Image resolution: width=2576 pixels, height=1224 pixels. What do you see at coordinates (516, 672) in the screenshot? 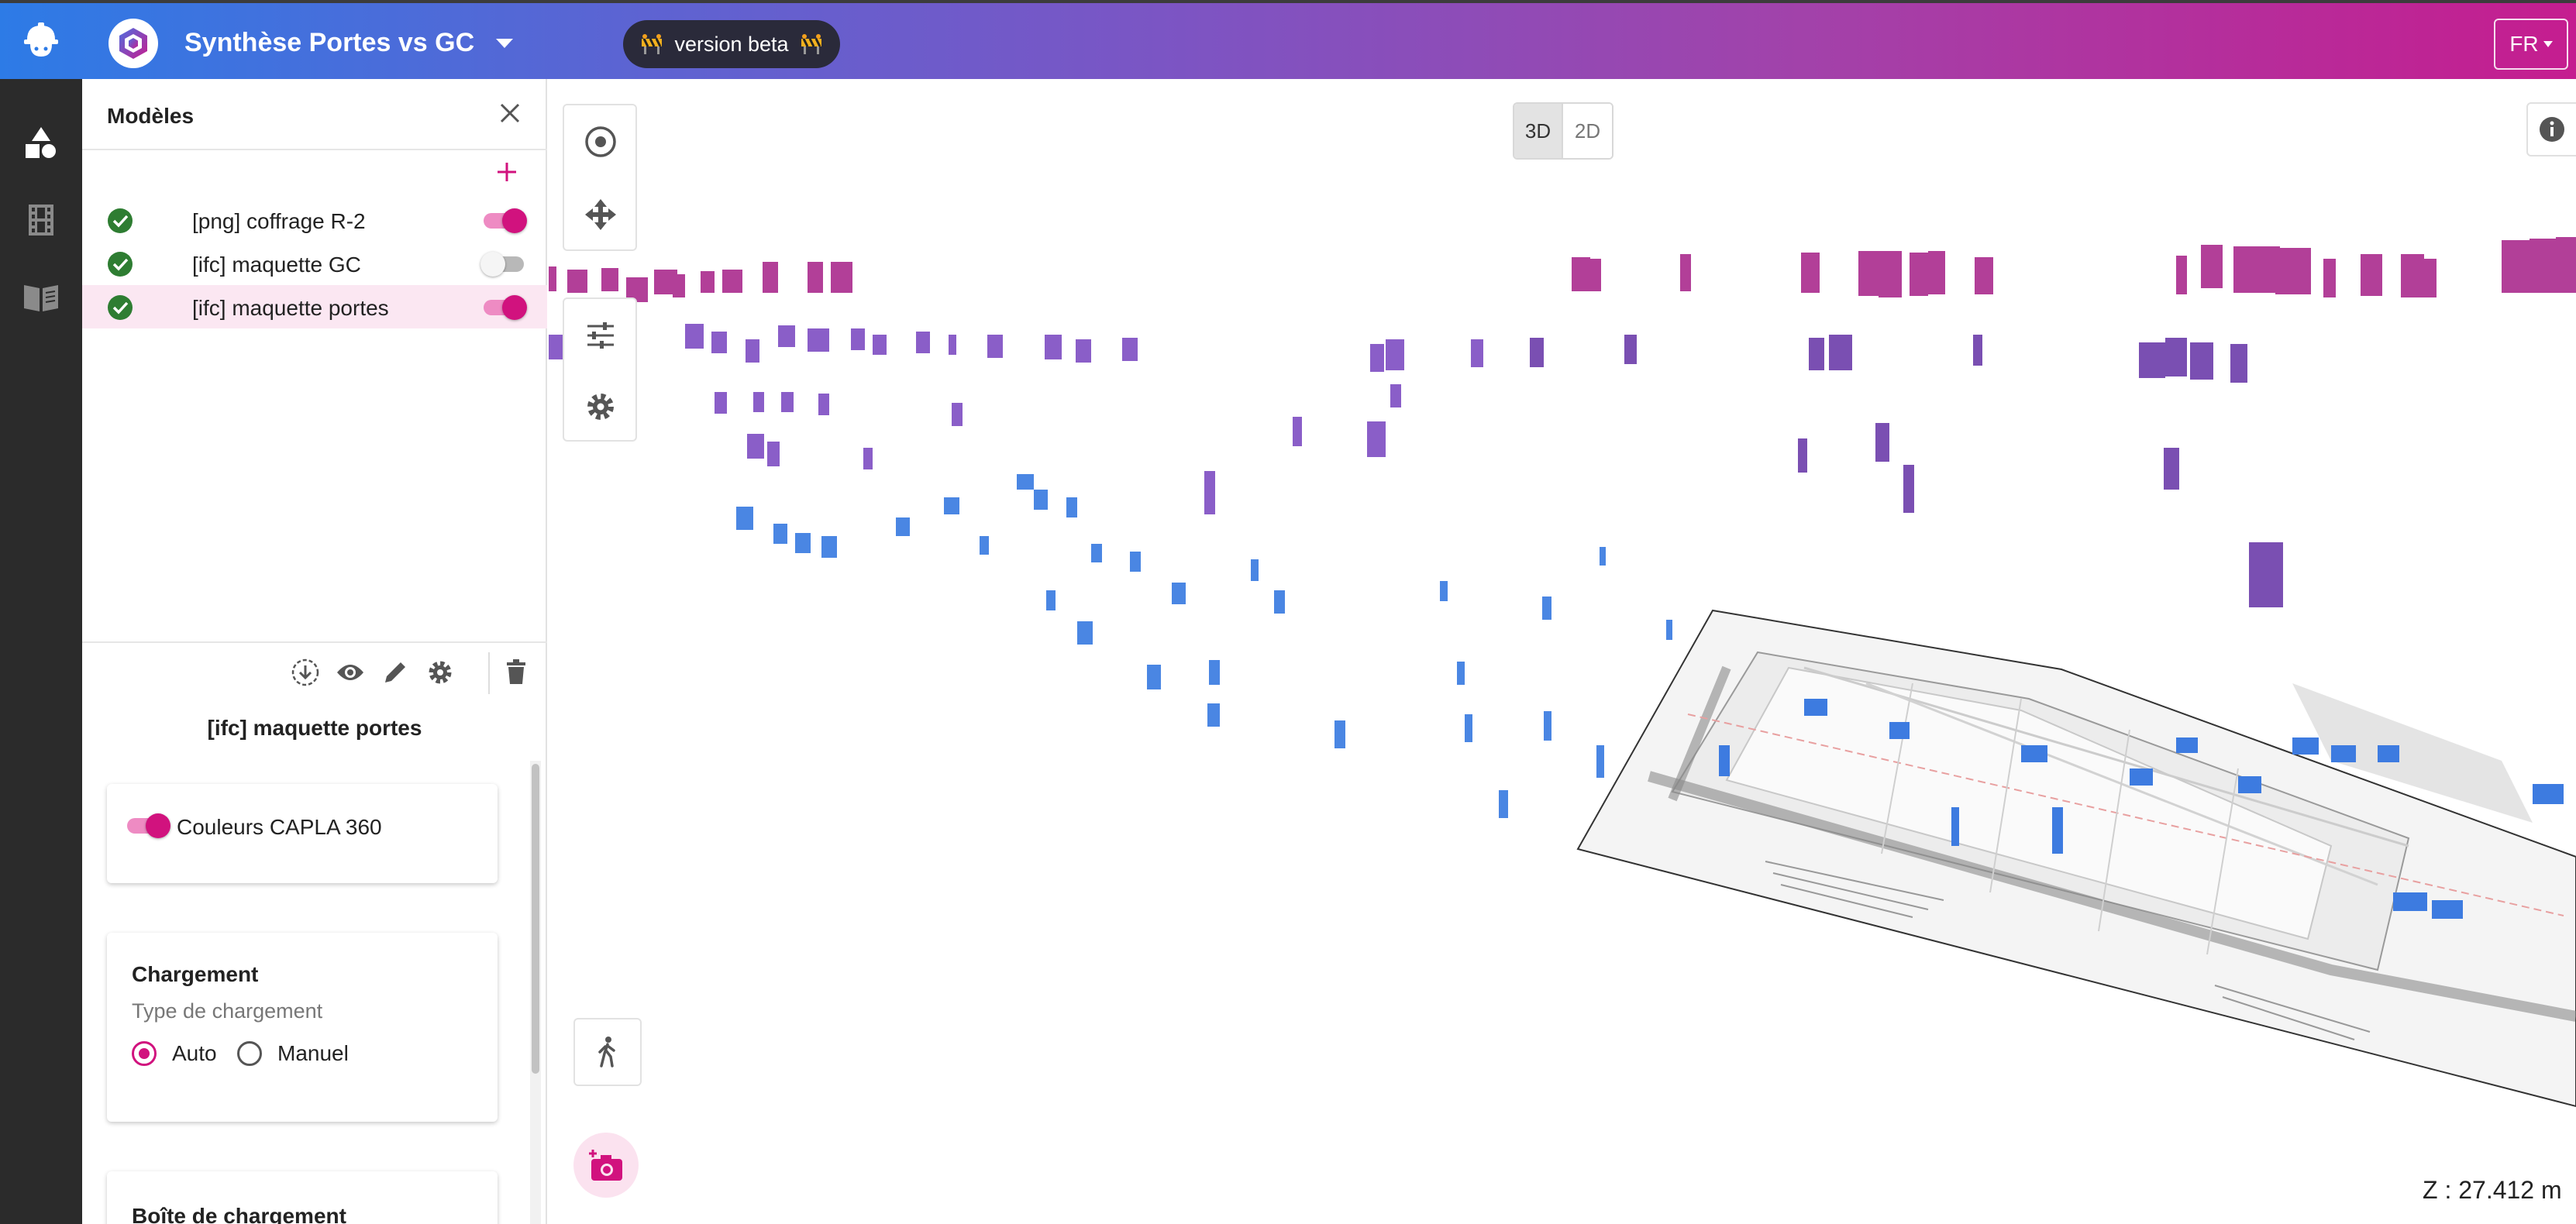
I see `delete-model-button` at bounding box center [516, 672].